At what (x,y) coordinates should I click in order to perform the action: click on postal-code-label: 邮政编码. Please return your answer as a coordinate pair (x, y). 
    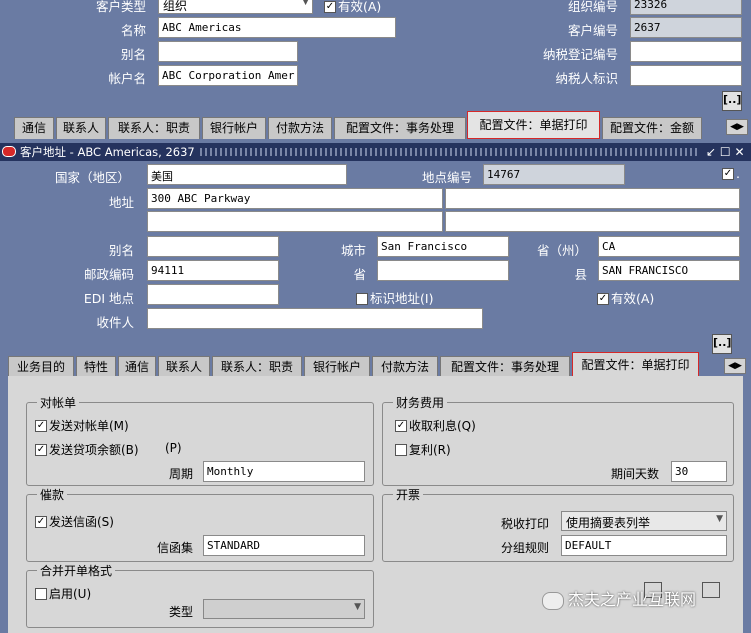
    Looking at the image, I should click on (108, 274).